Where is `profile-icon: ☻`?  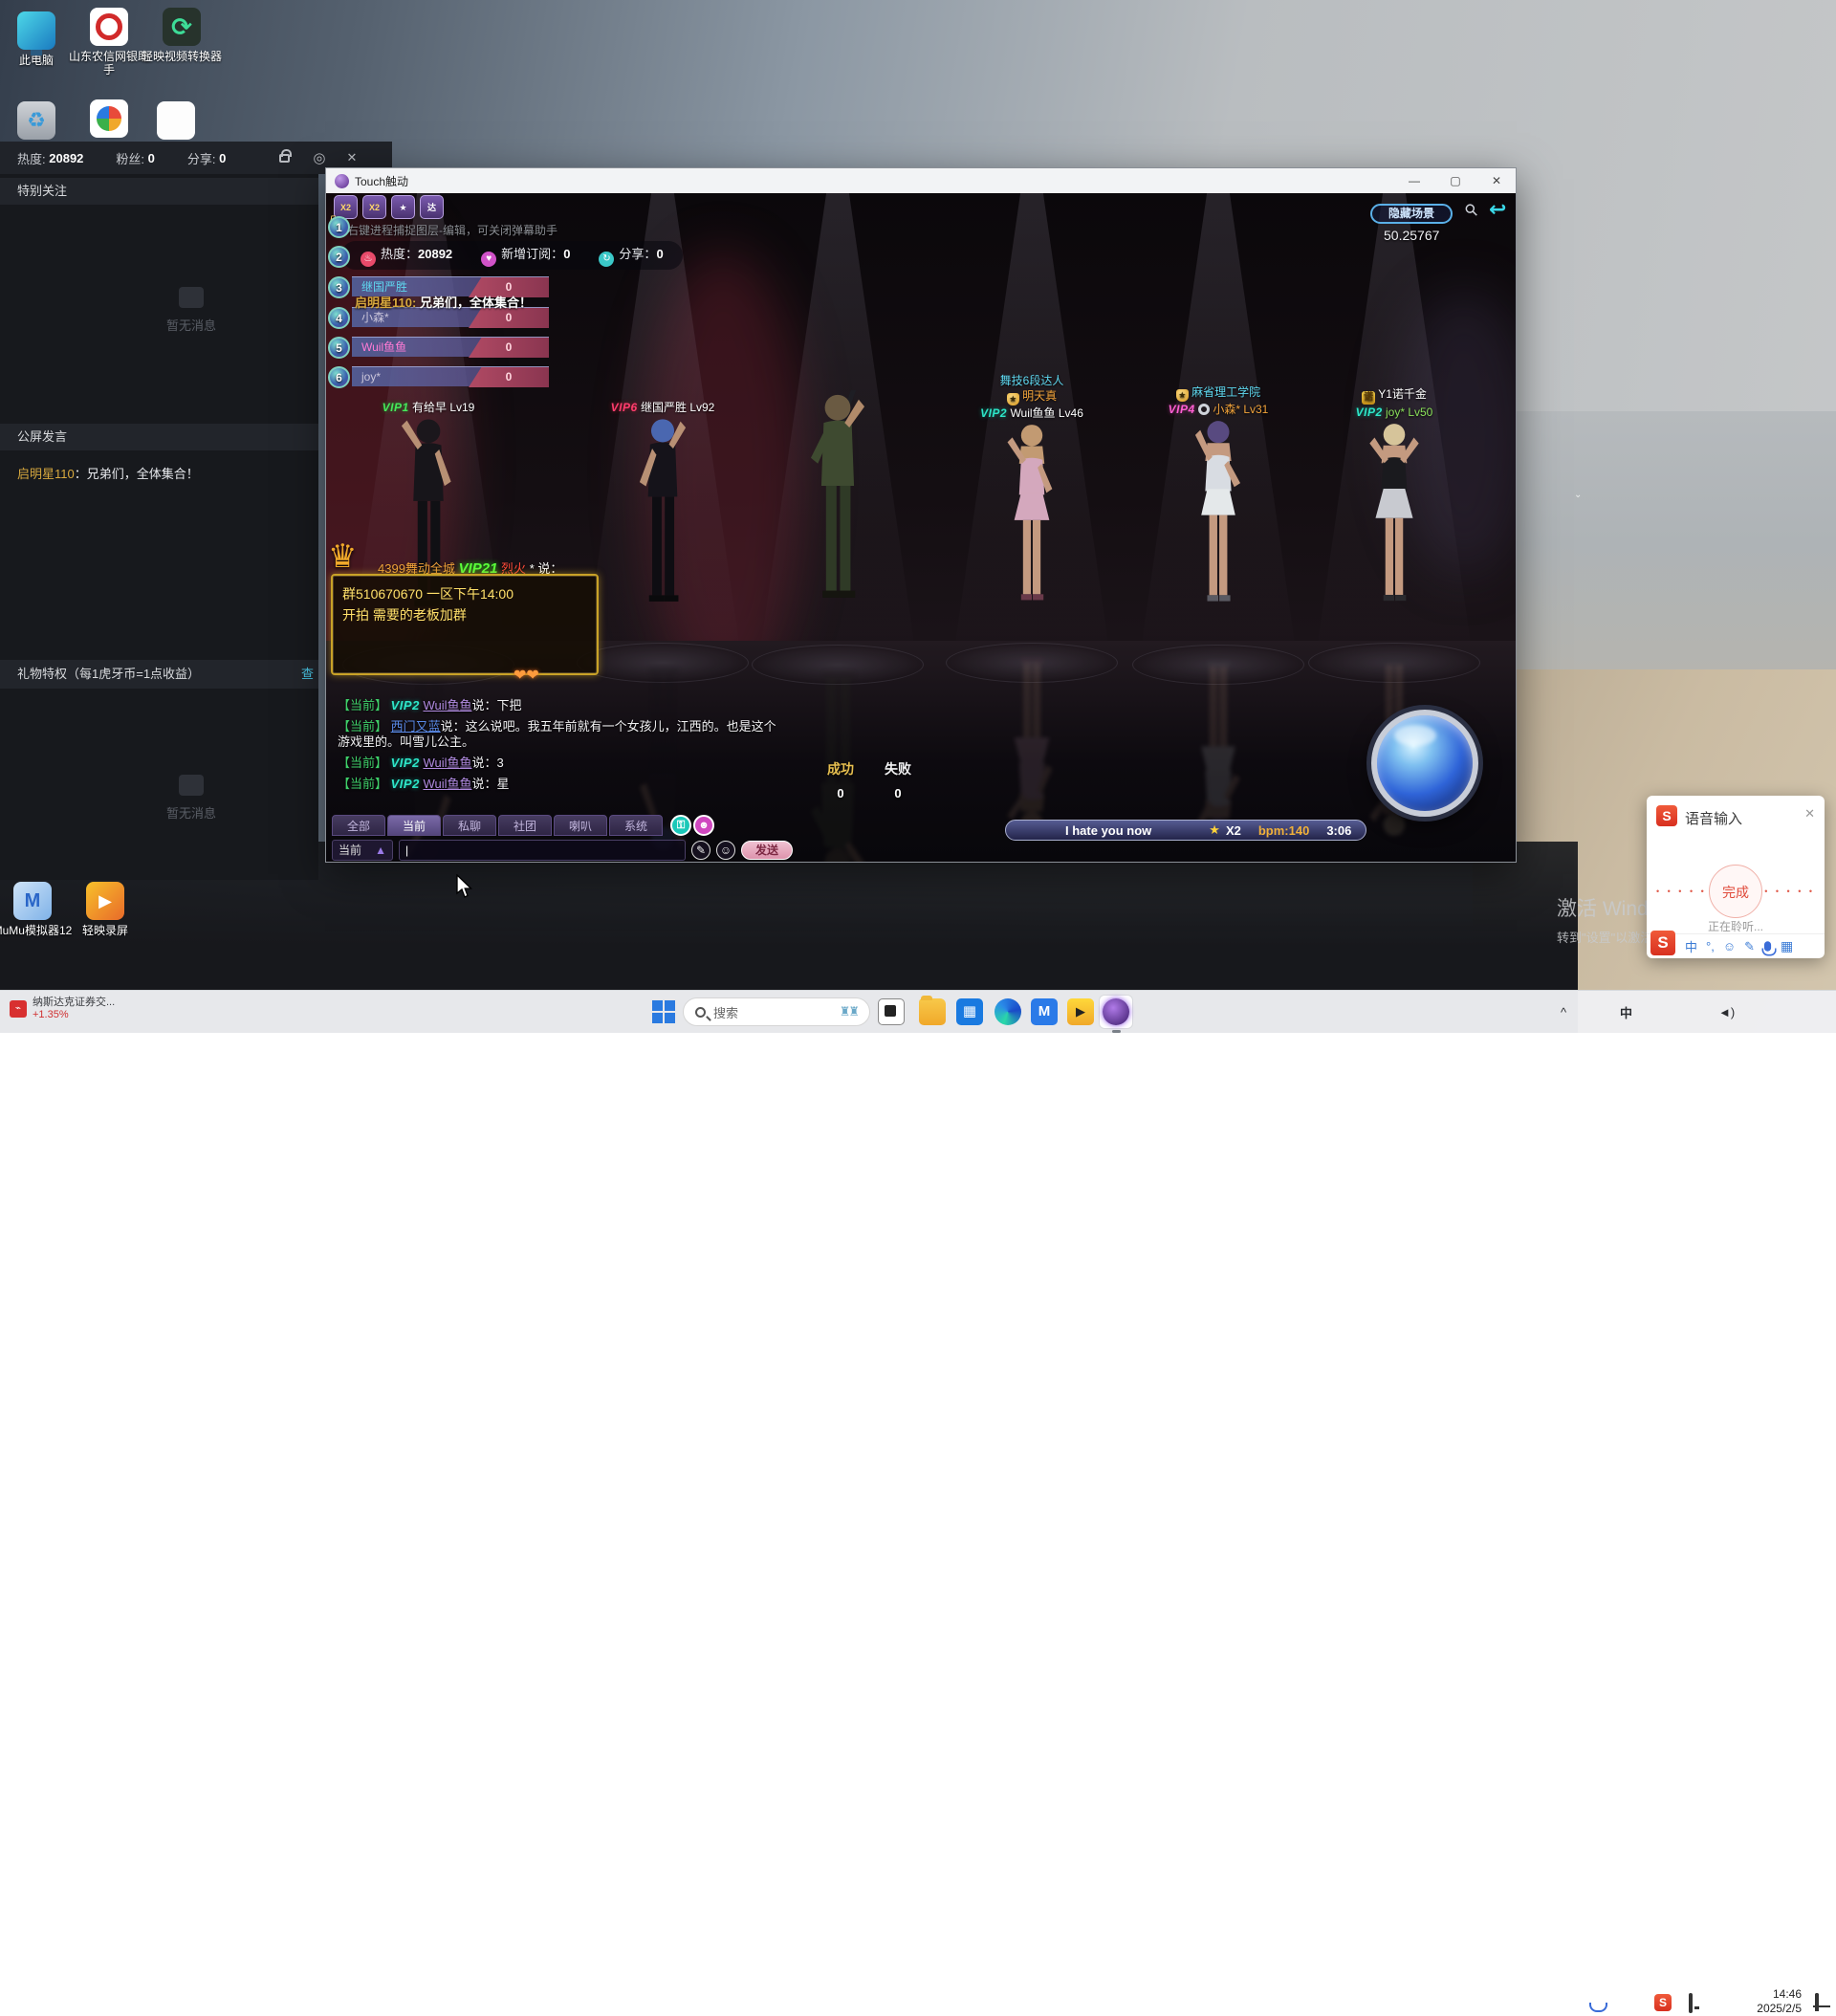 profile-icon: ☻ is located at coordinates (704, 825).